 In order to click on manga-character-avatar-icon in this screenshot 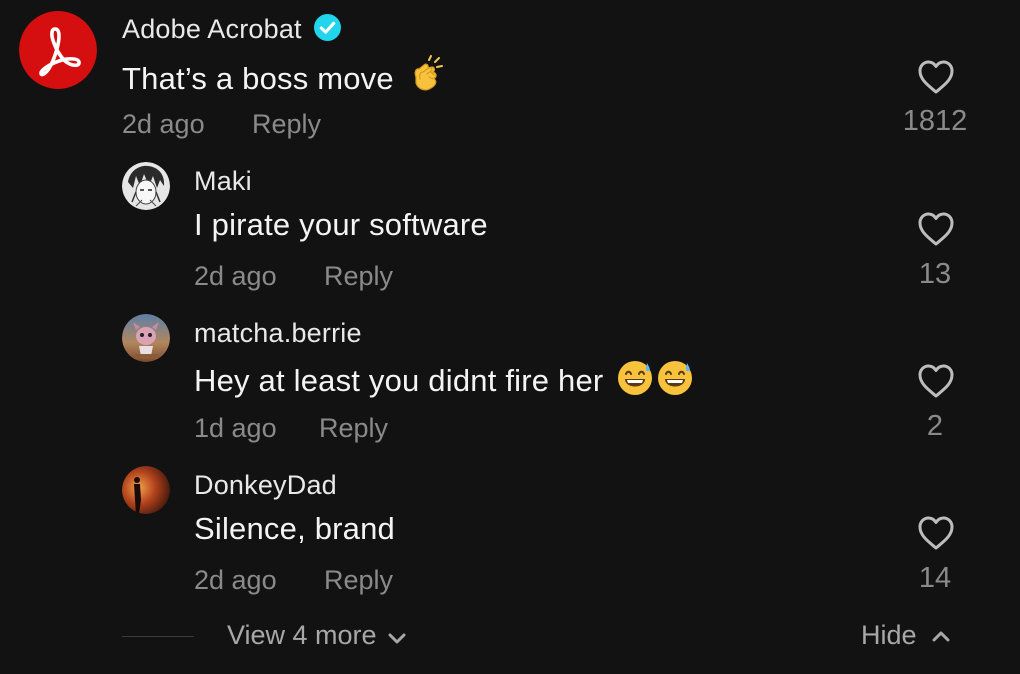, I will do `click(146, 186)`.